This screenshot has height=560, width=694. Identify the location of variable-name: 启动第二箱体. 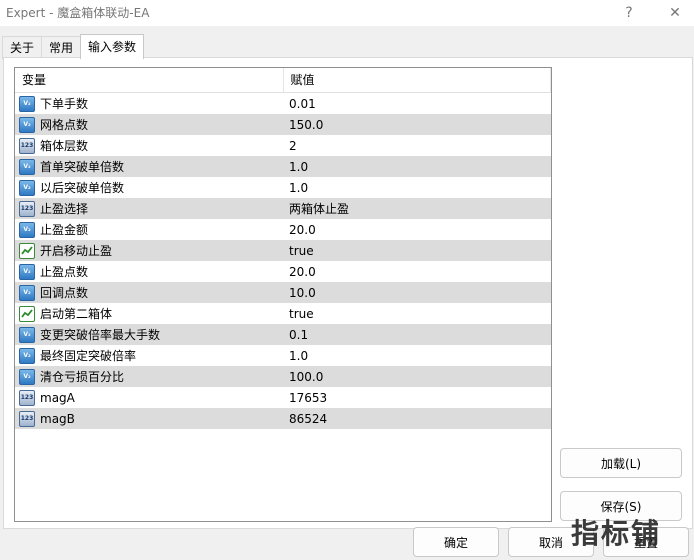
(76, 314).